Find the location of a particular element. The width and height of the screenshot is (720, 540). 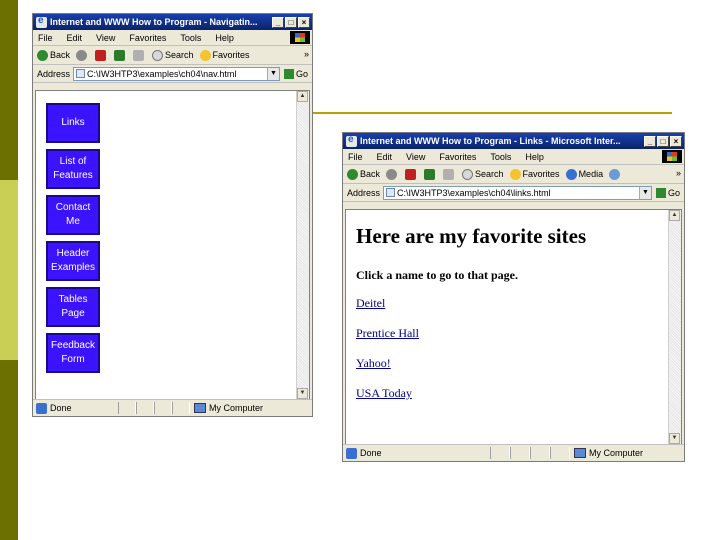

address-input: C:\IW3HTP3\examples\ch04\nav.html ▼ is located at coordinates (176, 73).